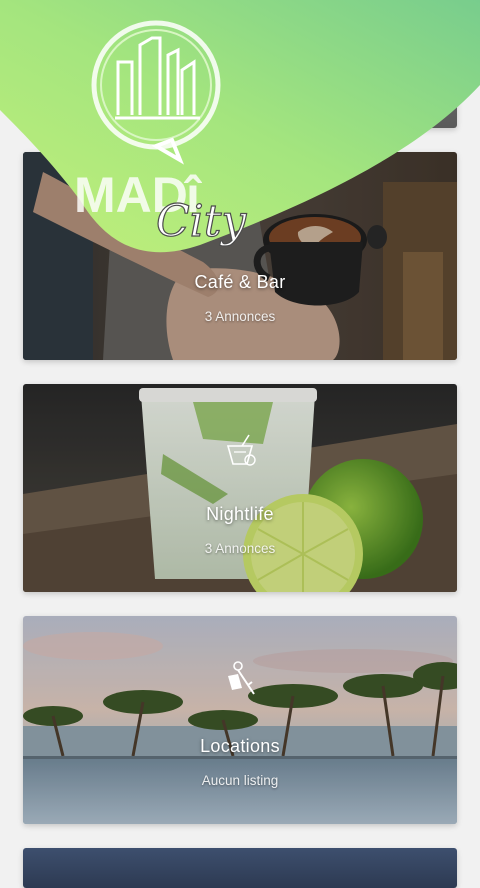 This screenshot has width=480, height=888. Describe the element at coordinates (170, 125) in the screenshot. I see `app-logo: MAD î City` at that location.